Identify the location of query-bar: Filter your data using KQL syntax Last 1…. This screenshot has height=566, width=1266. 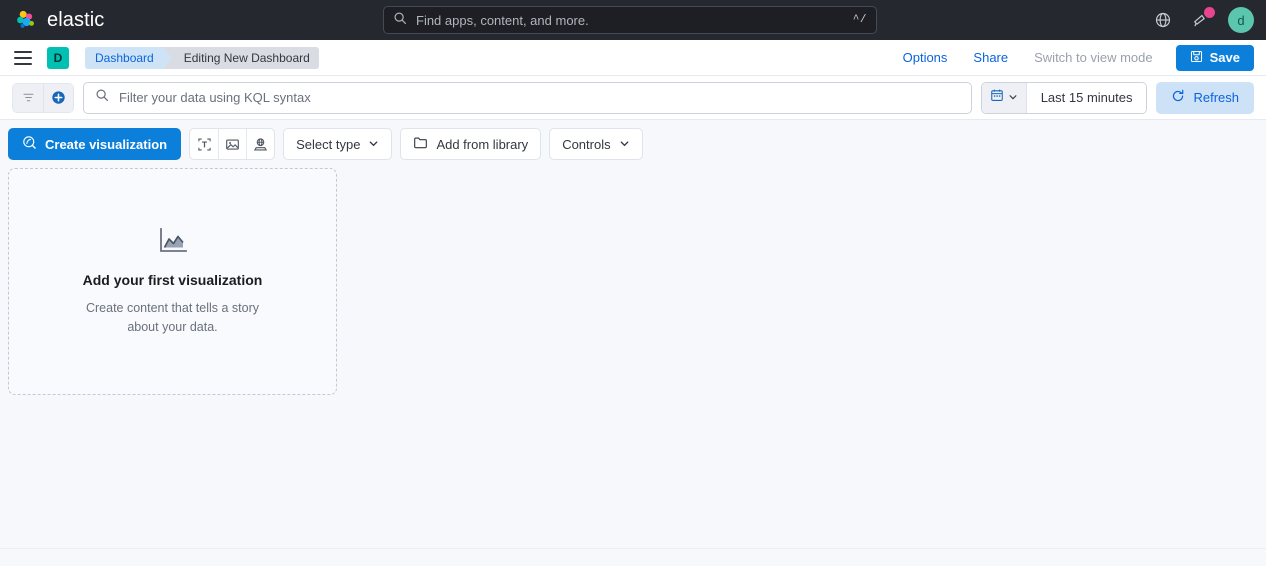
(633, 98).